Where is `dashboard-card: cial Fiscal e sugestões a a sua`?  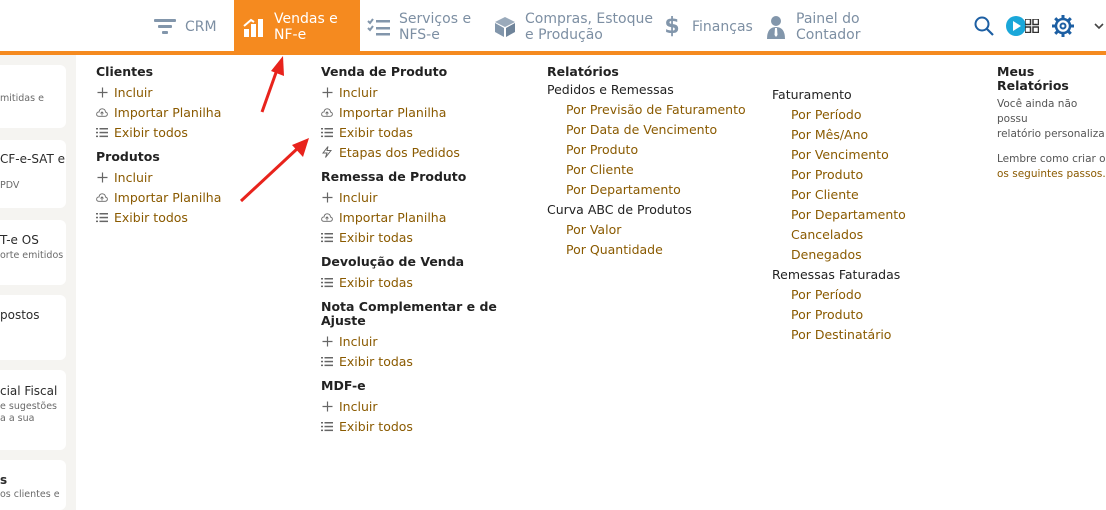
dashboard-card: cial Fiscal e sugestões a a sua is located at coordinates (33, 410).